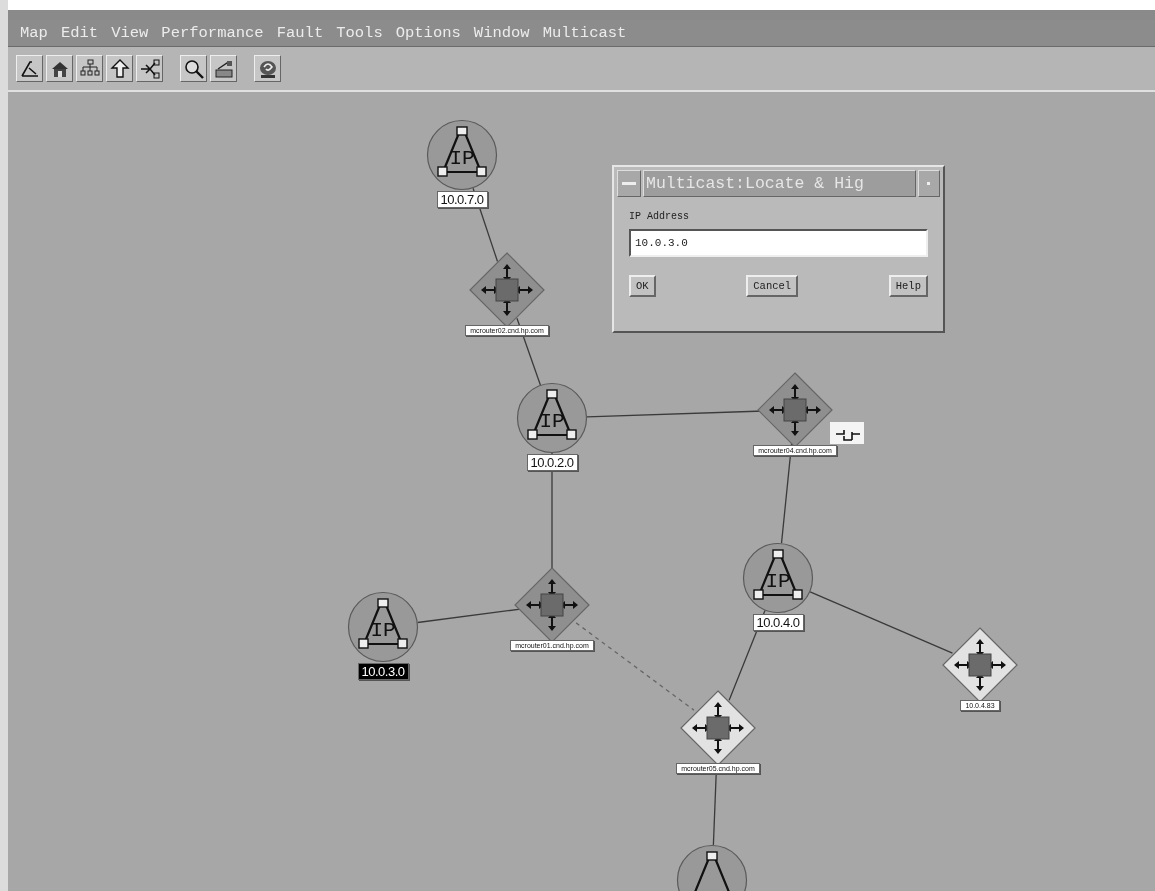 The height and width of the screenshot is (891, 1155). Describe the element at coordinates (462, 199) in the screenshot. I see `node-label: 10.0.7.0` at that location.